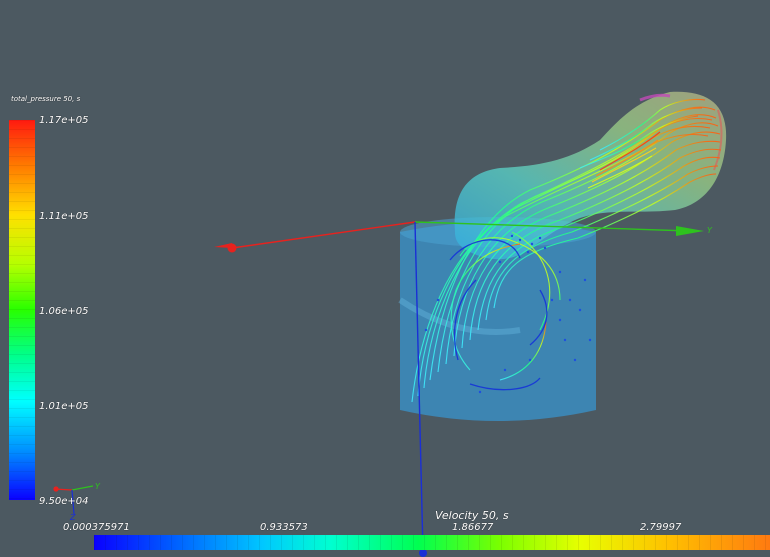 The height and width of the screenshot is (557, 770). I want to click on x-axis-line, so click(323, 235).